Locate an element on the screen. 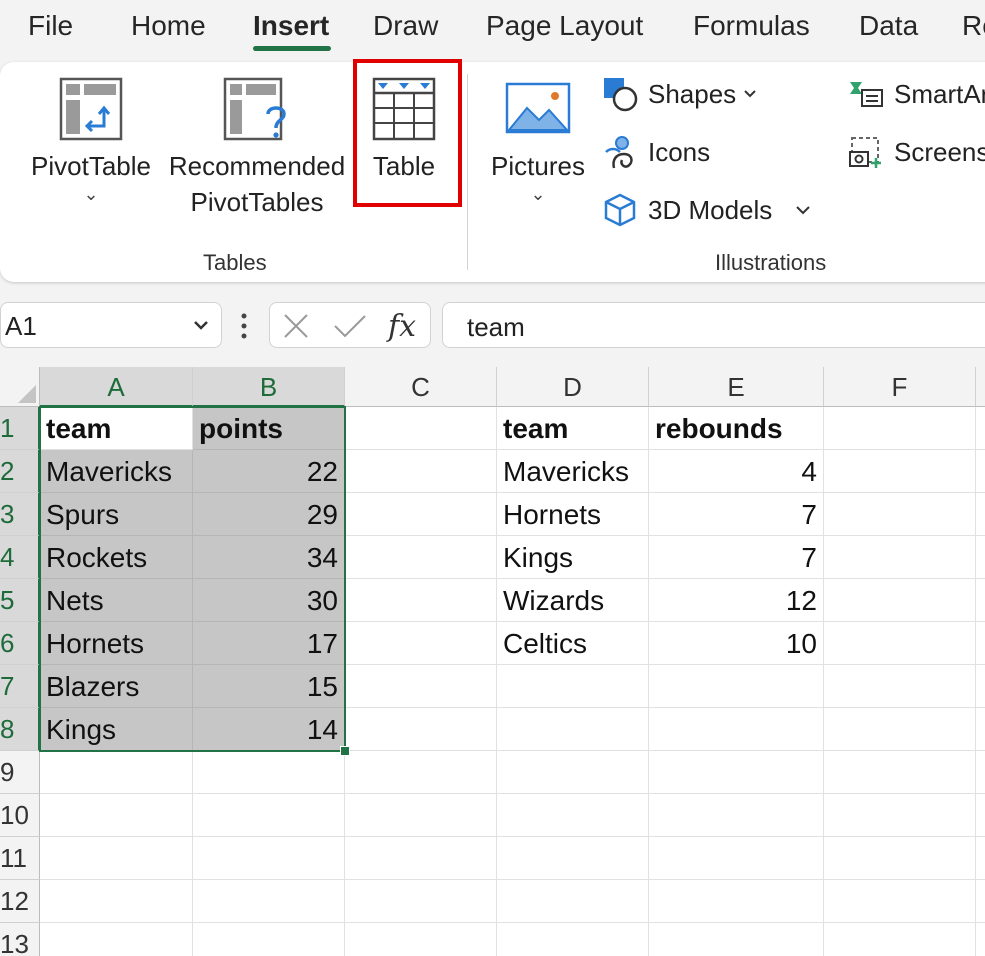  tab-draw: Draw is located at coordinates (405, 26).